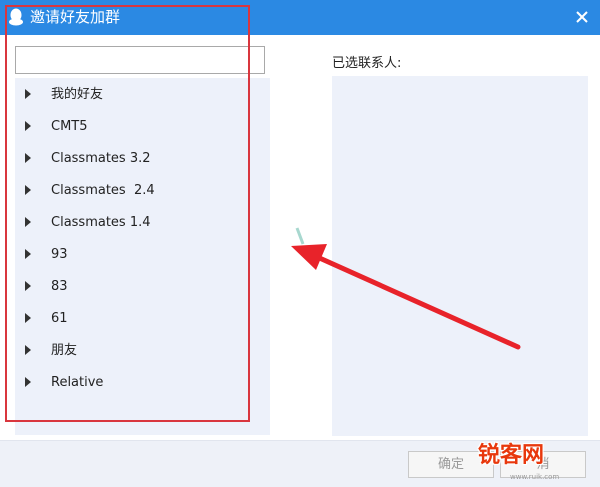  What do you see at coordinates (64, 350) in the screenshot?
I see `friend-group-label: 朋友` at bounding box center [64, 350].